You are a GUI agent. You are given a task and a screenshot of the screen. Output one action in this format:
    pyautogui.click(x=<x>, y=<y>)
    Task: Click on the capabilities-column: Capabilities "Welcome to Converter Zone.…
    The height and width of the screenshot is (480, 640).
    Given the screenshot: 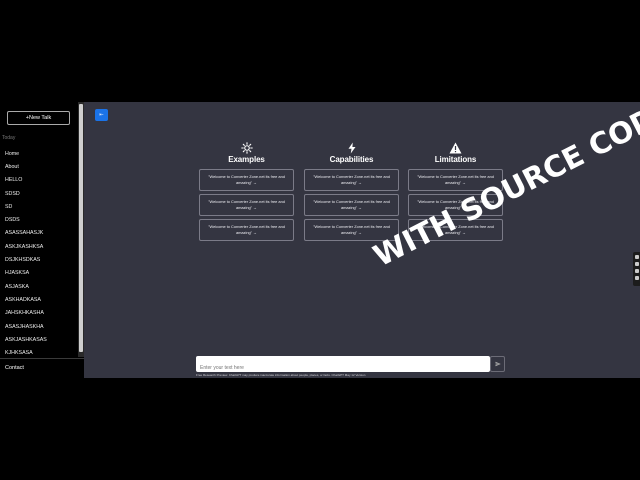 What is the action you would take?
    pyautogui.click(x=351, y=191)
    